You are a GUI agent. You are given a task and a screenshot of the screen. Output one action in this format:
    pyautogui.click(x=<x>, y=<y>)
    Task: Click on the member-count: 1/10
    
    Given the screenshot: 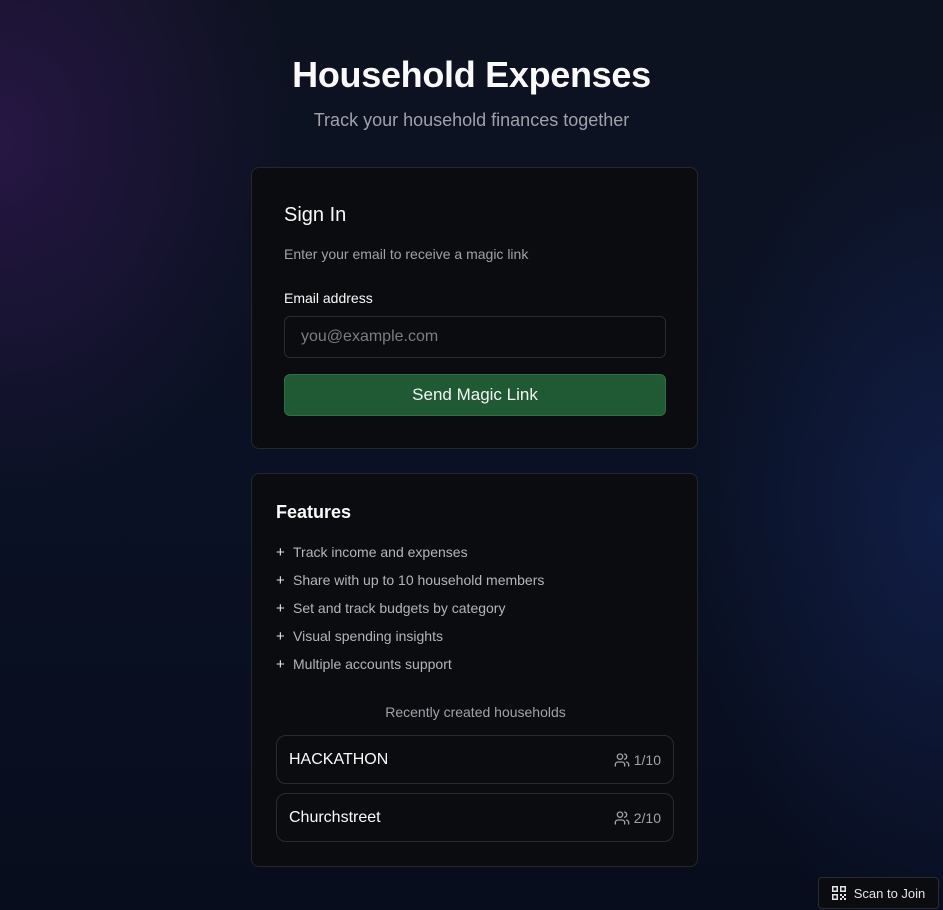 What is the action you would take?
    pyautogui.click(x=637, y=760)
    